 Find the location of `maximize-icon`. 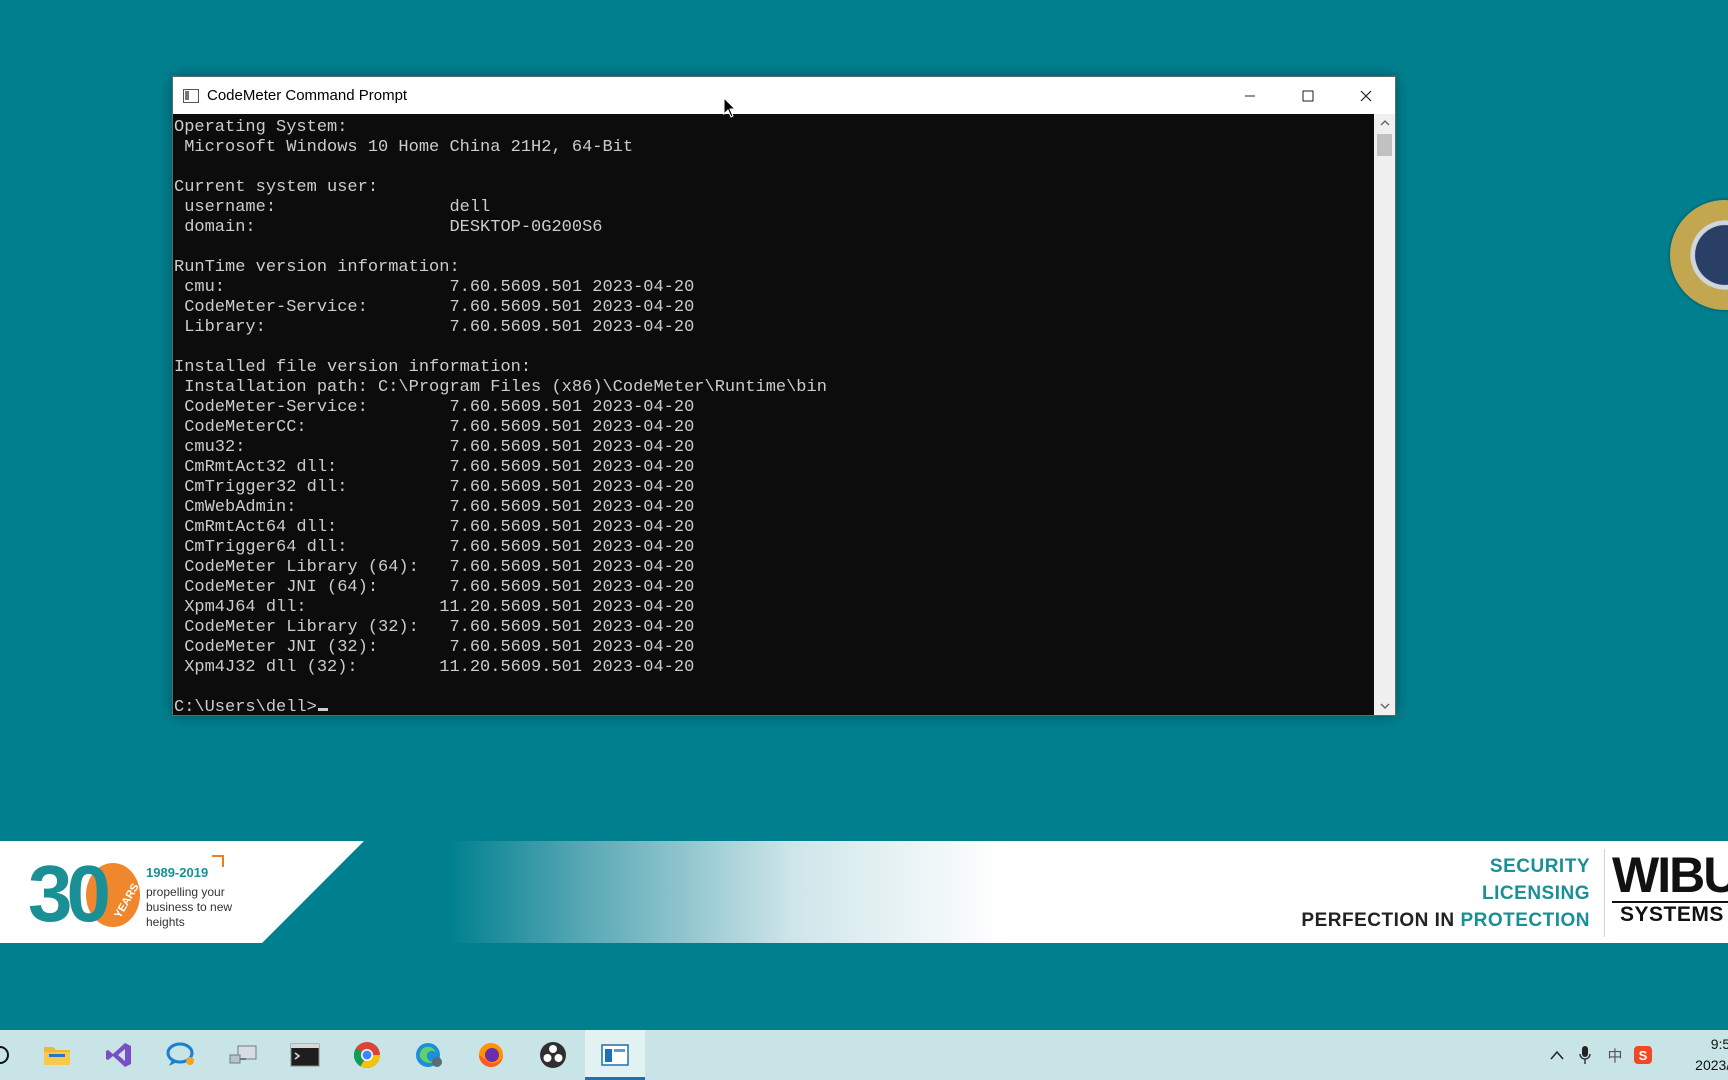

maximize-icon is located at coordinates (1308, 95).